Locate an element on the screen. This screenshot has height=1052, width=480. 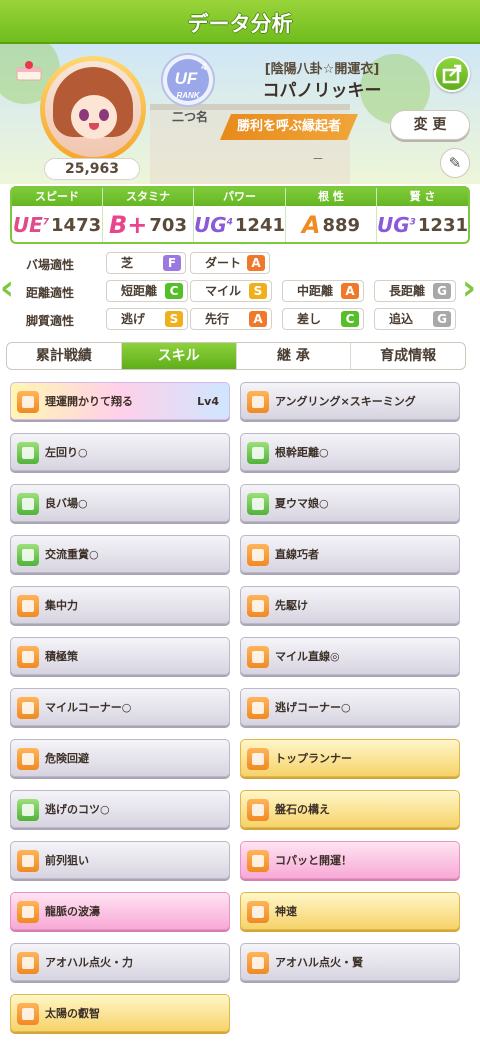
page-title: データ分析 is located at coordinates (240, 24).